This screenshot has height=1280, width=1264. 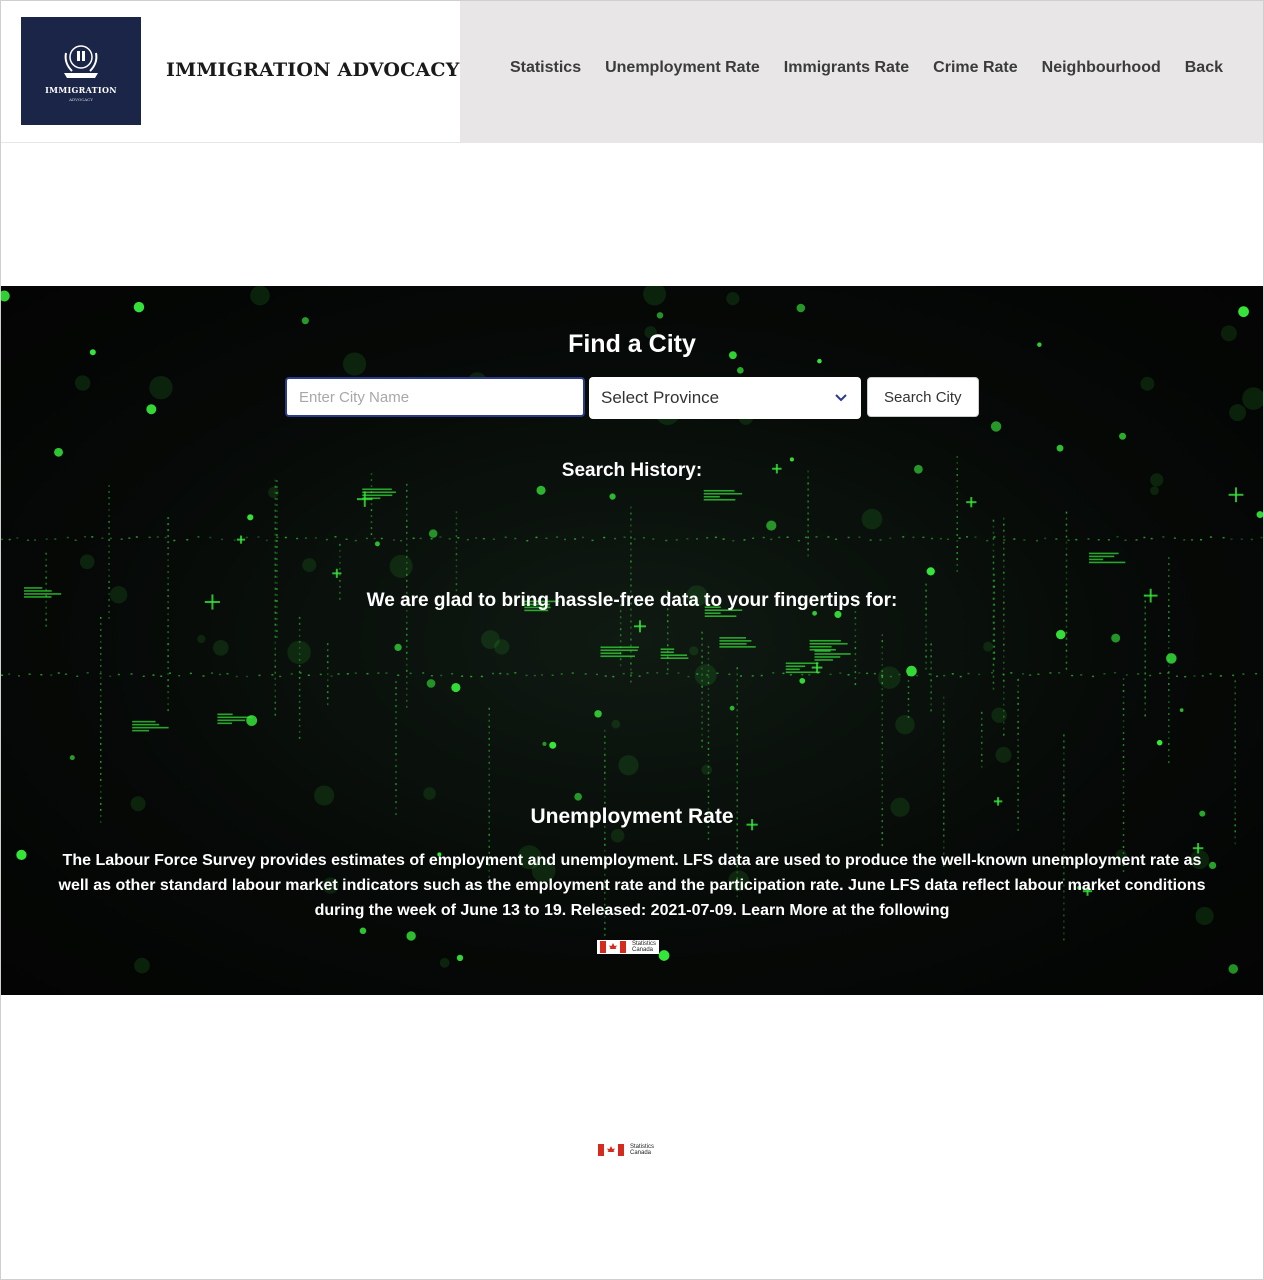 What do you see at coordinates (545, 68) in the screenshot?
I see `nav-link-statistics: Statistics` at bounding box center [545, 68].